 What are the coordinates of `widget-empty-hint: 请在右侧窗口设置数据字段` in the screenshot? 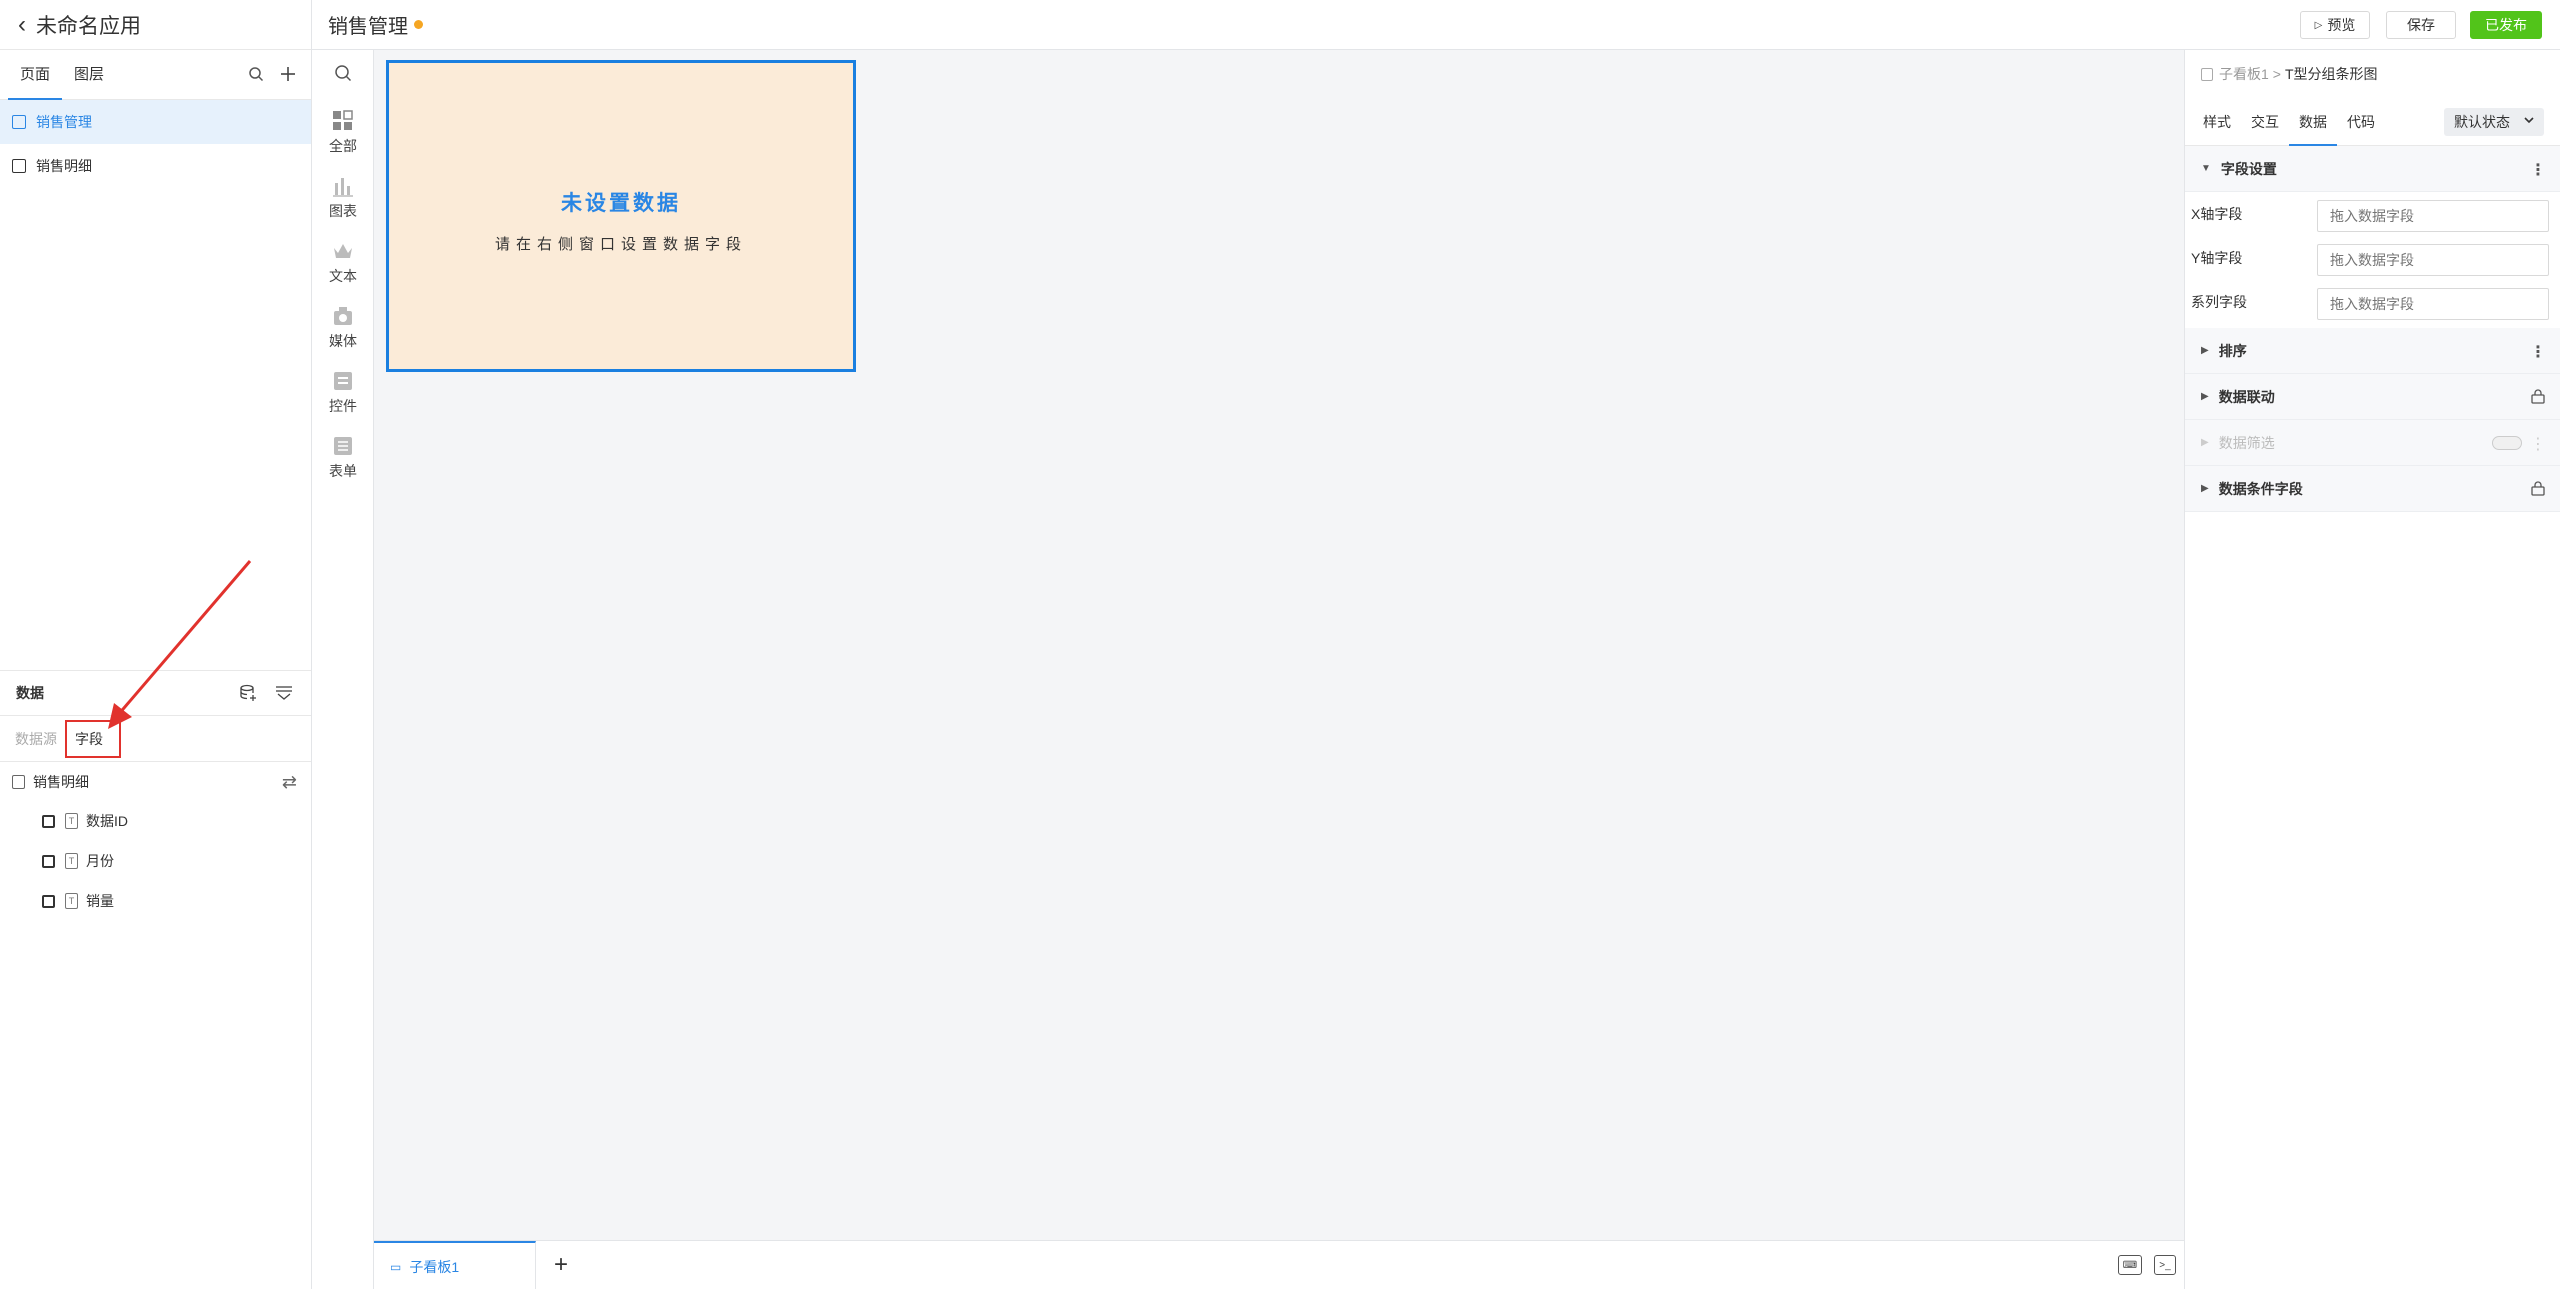 It's located at (620, 244).